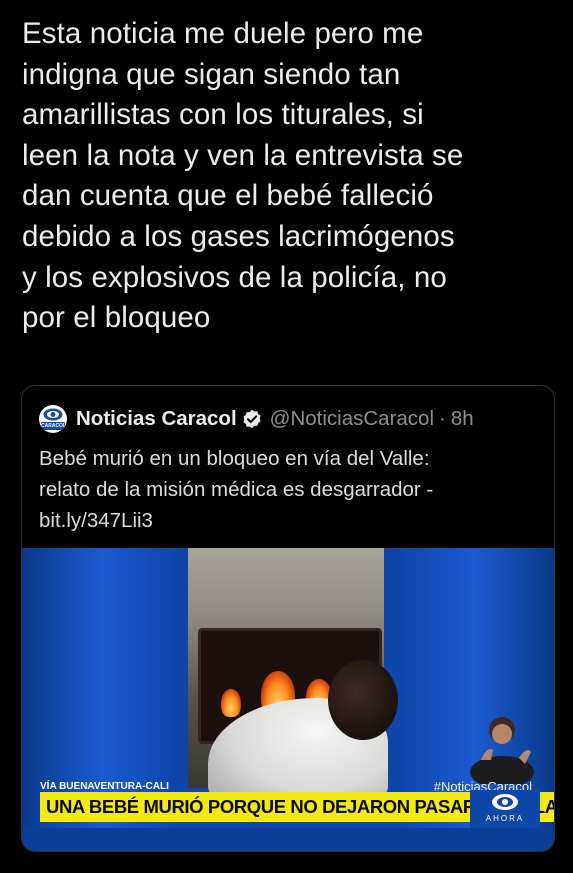  Describe the element at coordinates (288, 839) in the screenshot. I see `bottom-strip` at that location.